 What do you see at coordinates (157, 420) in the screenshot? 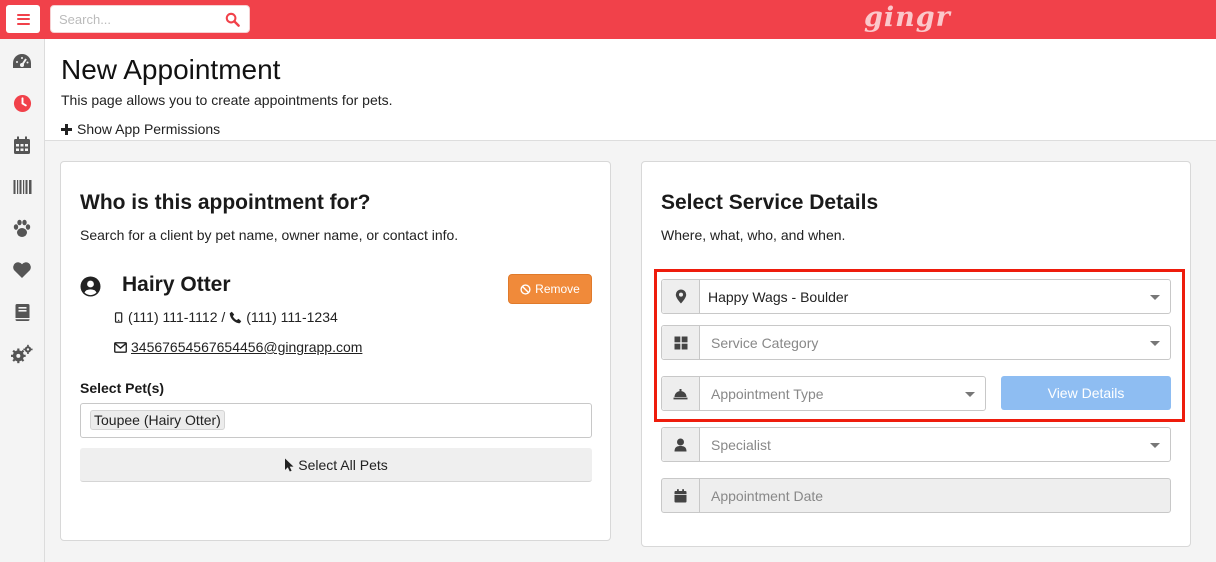
I see `pet-tag: Toupee (Hairy Otter)` at bounding box center [157, 420].